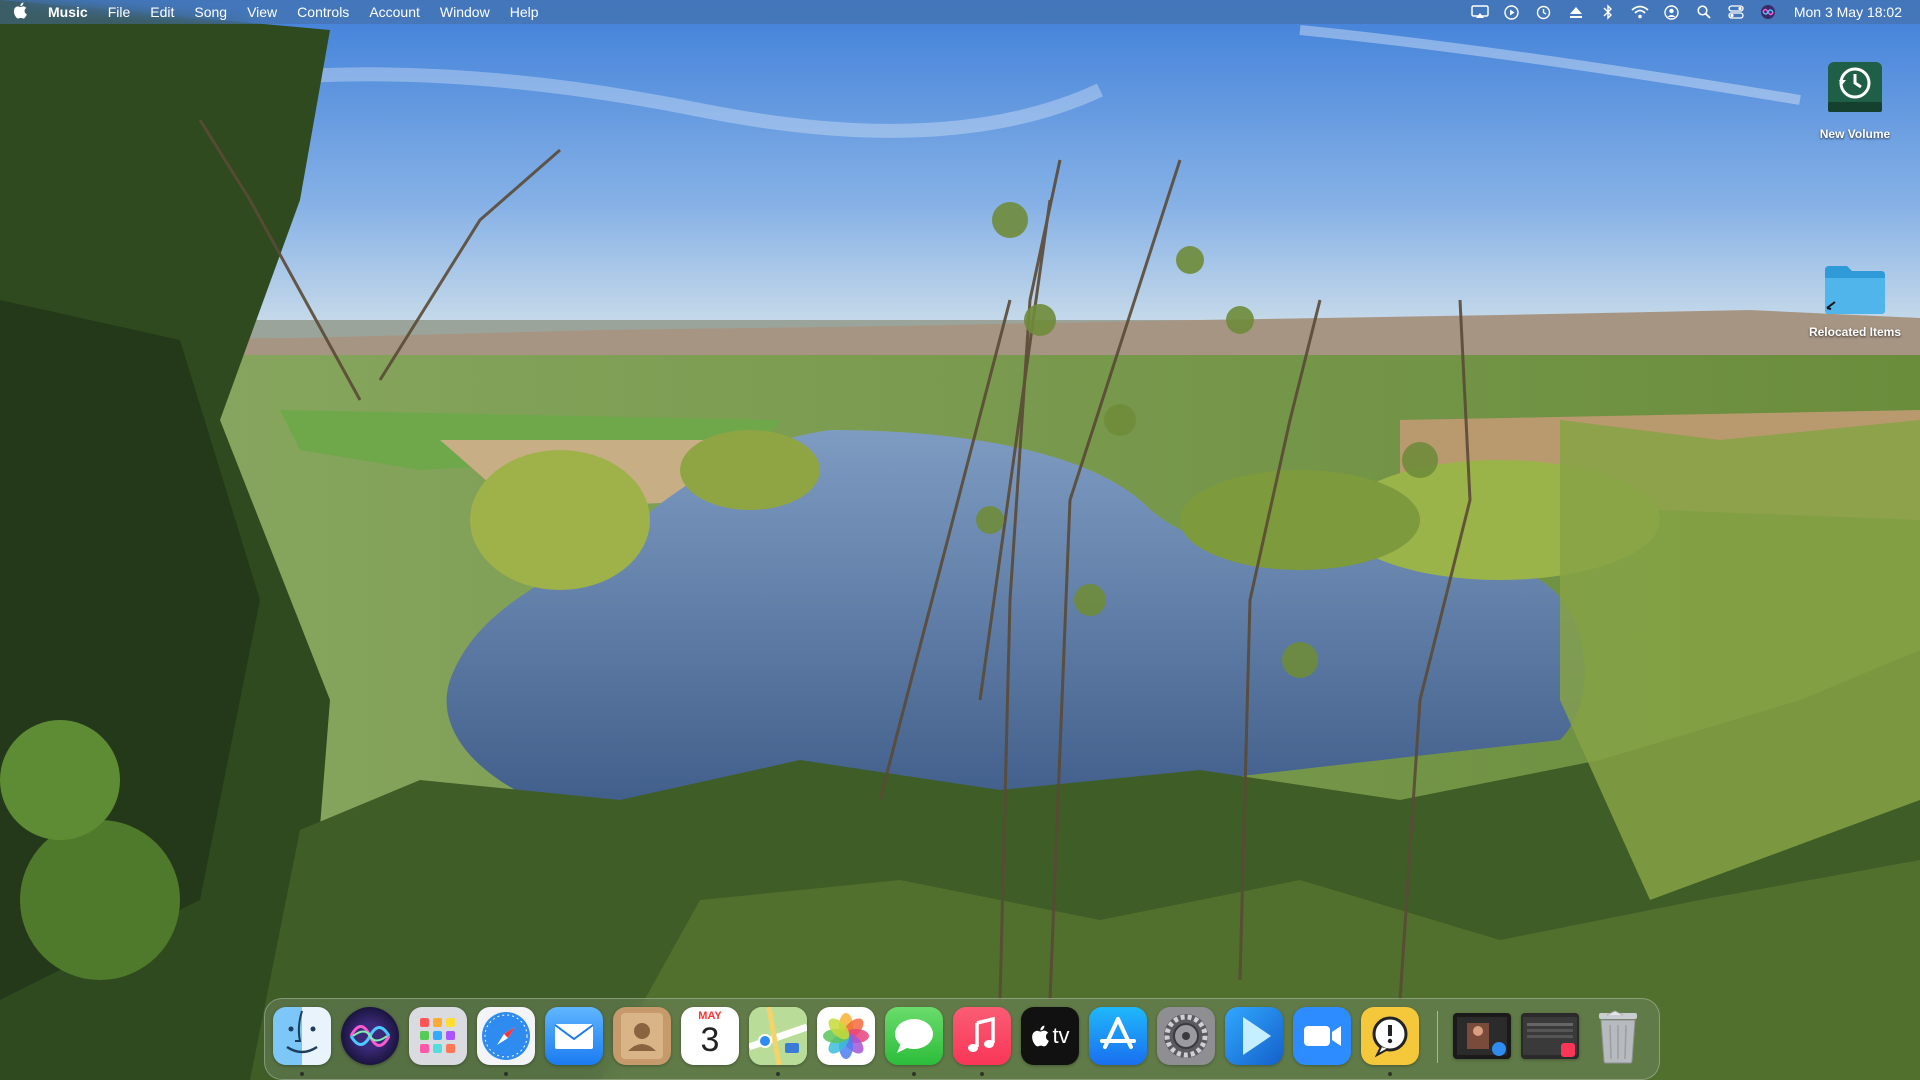  I want to click on dock: MAY 3 tv, so click(962, 1039).